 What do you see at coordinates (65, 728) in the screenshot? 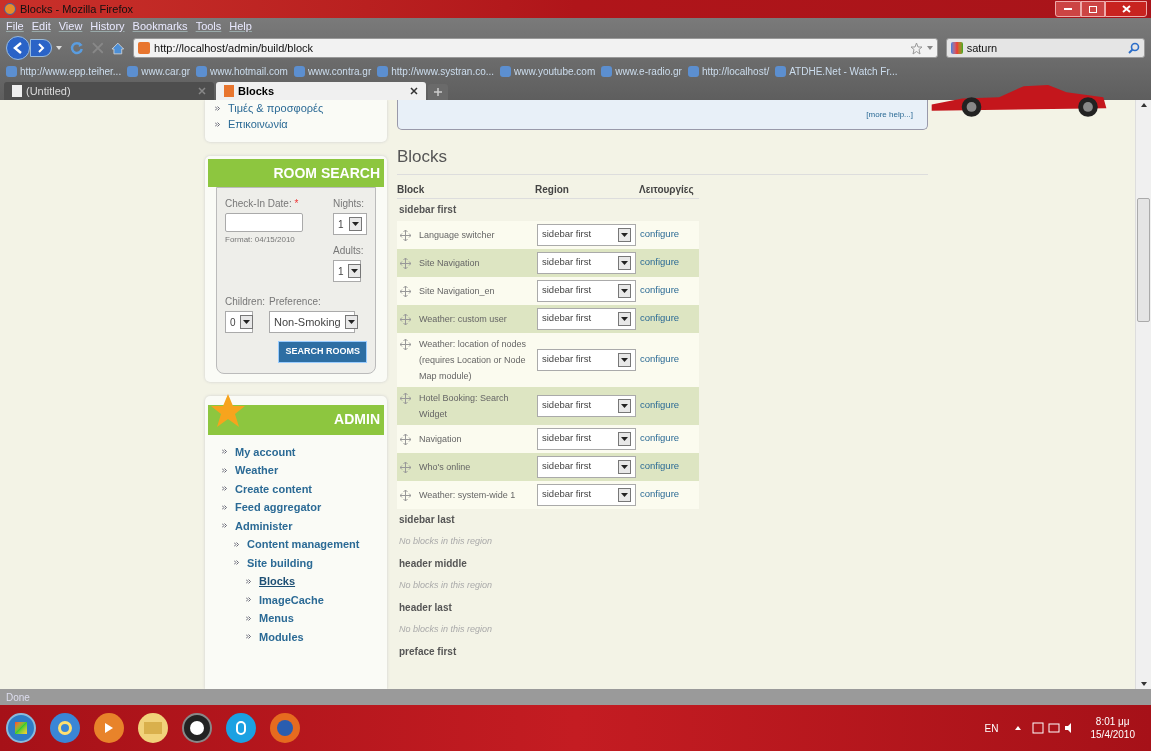
I see `browser-icon` at bounding box center [65, 728].